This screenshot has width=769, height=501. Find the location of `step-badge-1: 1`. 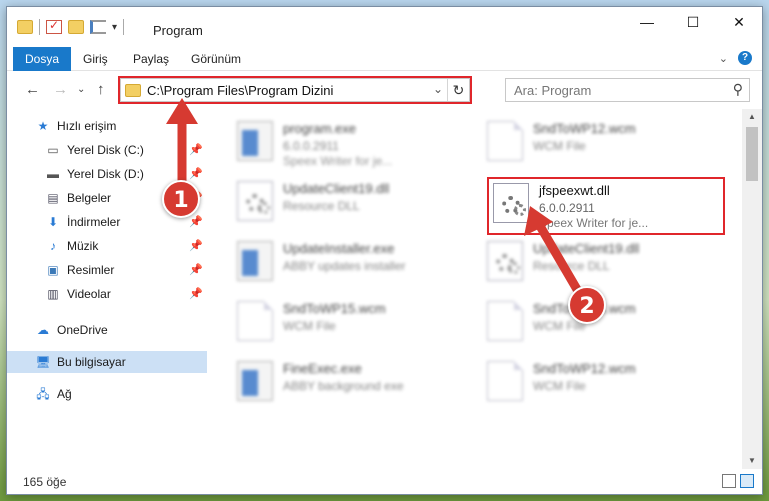

step-badge-1: 1 is located at coordinates (181, 199).